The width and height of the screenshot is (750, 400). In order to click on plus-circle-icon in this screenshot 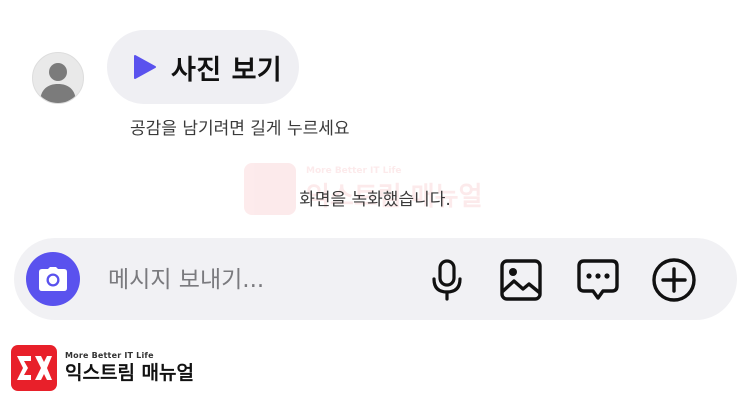, I will do `click(674, 280)`.